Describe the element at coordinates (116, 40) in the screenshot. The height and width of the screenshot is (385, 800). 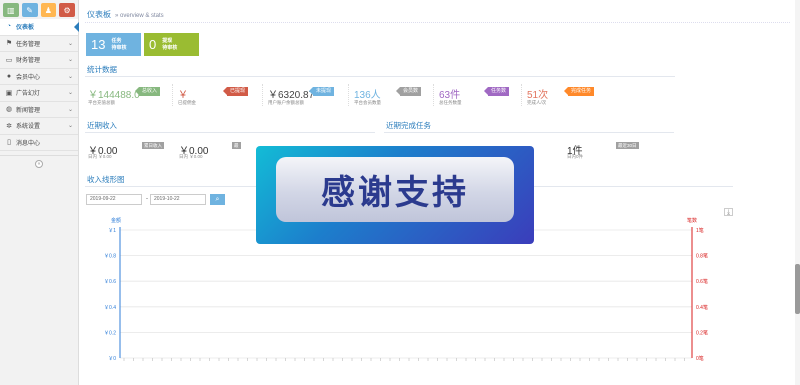
I see `tile-label: 任务` at that location.